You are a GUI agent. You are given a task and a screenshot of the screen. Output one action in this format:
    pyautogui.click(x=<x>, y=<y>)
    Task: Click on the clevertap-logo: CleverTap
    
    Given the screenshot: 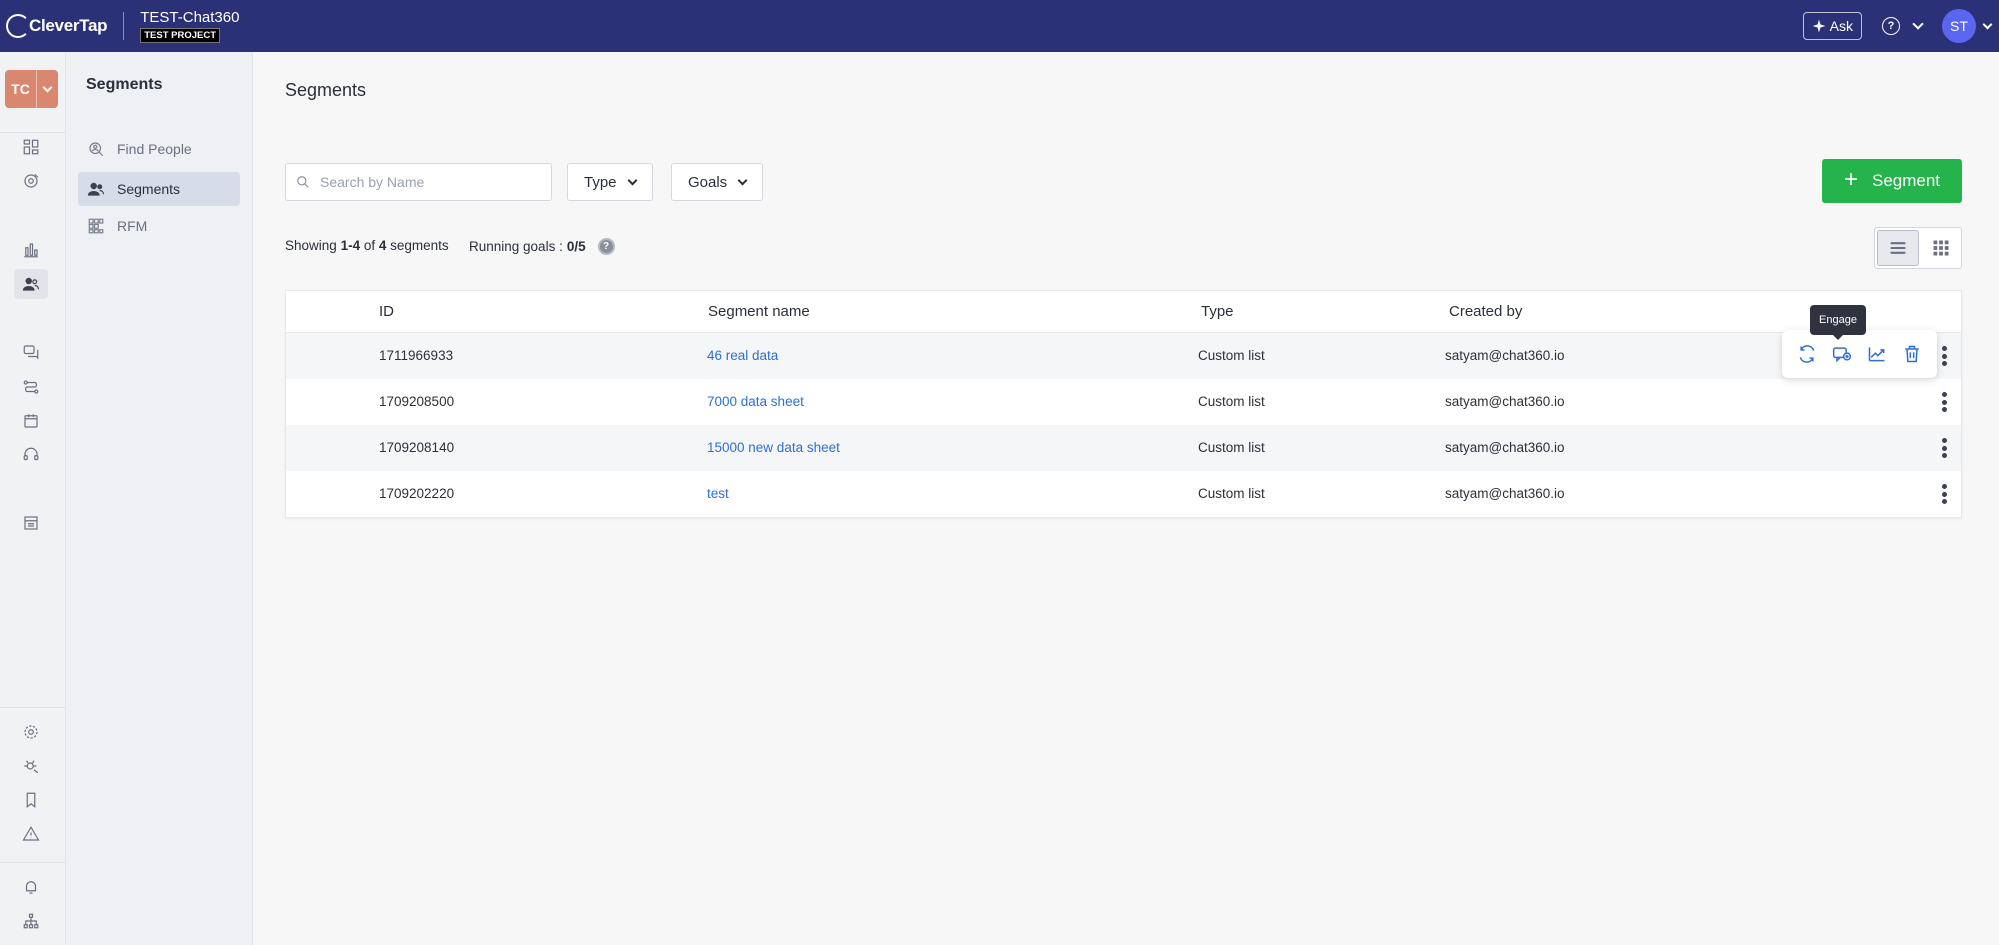 What is the action you would take?
    pyautogui.click(x=57, y=26)
    